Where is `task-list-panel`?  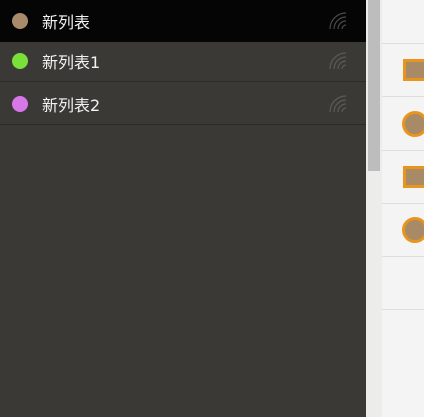 task-list-panel is located at coordinates (403, 208).